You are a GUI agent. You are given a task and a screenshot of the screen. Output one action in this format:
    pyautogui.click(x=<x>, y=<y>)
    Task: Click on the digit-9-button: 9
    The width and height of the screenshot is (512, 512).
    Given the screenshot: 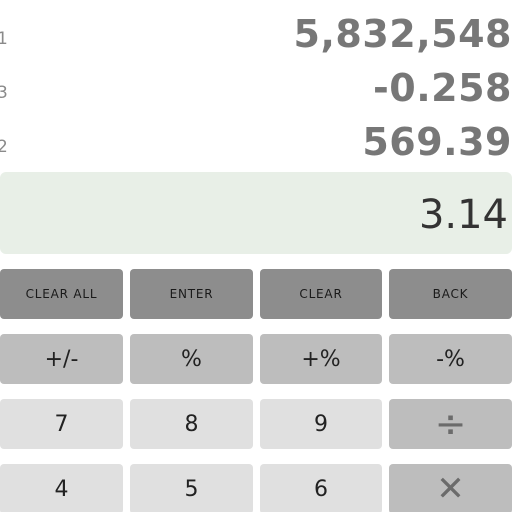 What is the action you would take?
    pyautogui.click(x=321, y=424)
    